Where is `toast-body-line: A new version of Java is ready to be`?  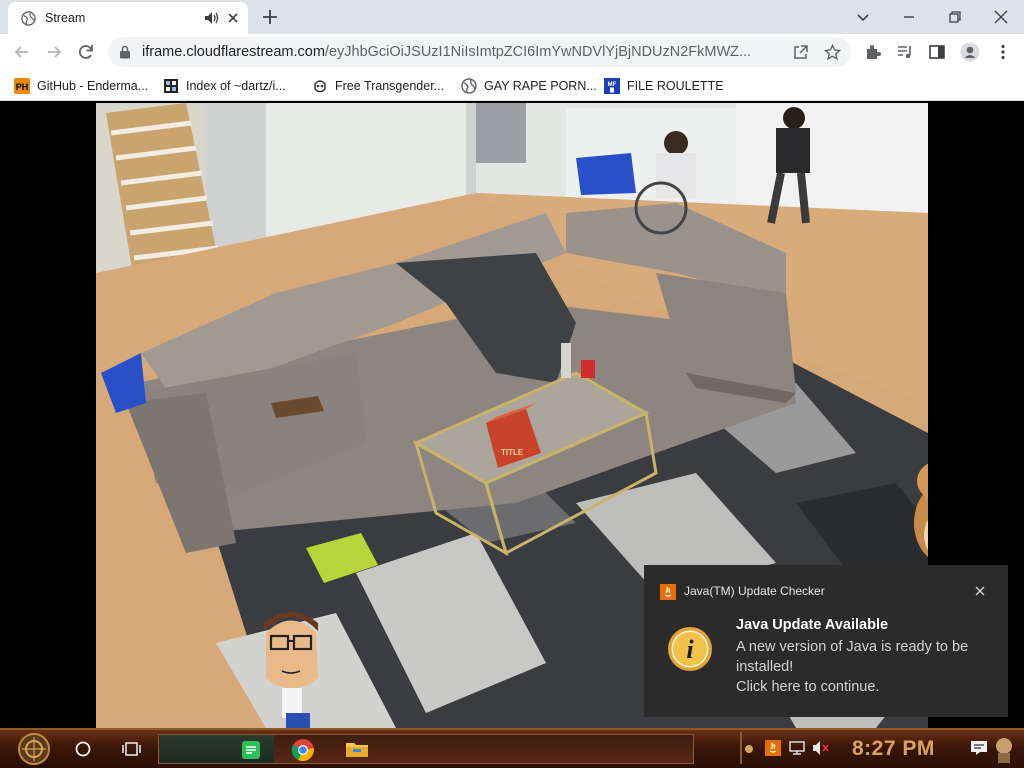
toast-body-line: A new version of Java is ready to be is located at coordinates (852, 647).